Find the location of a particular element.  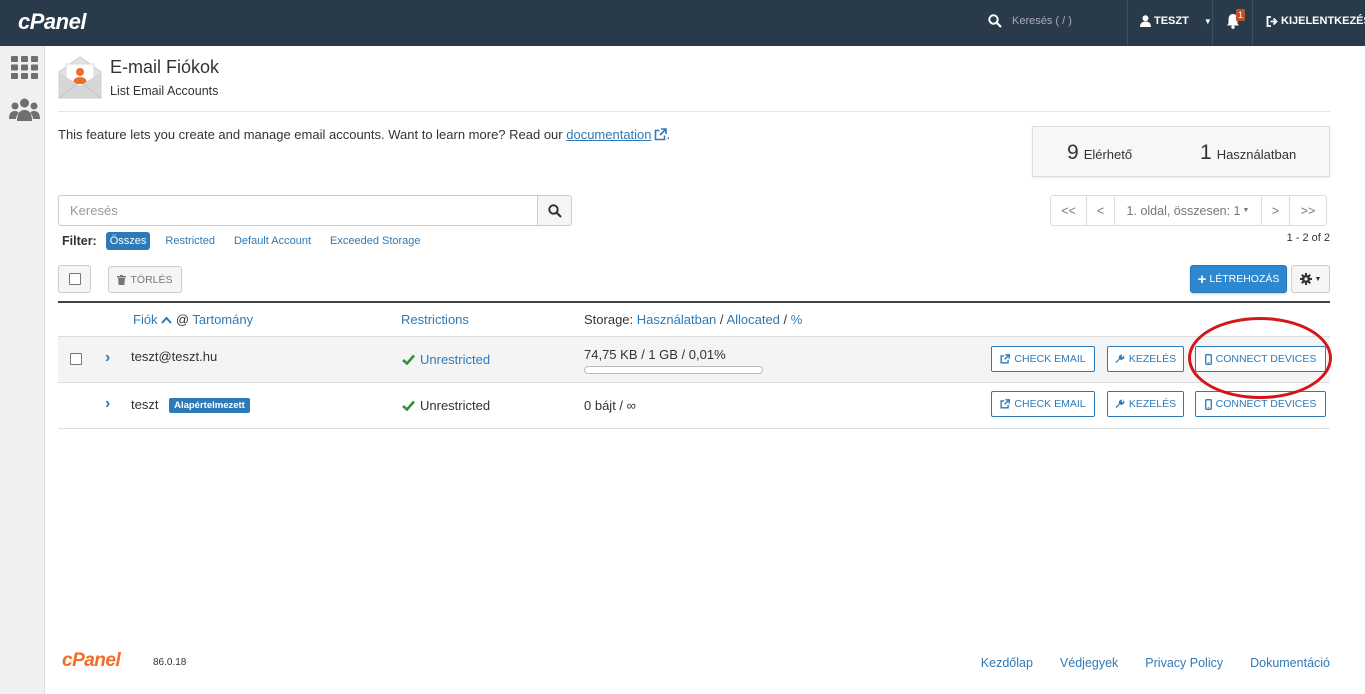

used-count: 1 is located at coordinates (1206, 152).